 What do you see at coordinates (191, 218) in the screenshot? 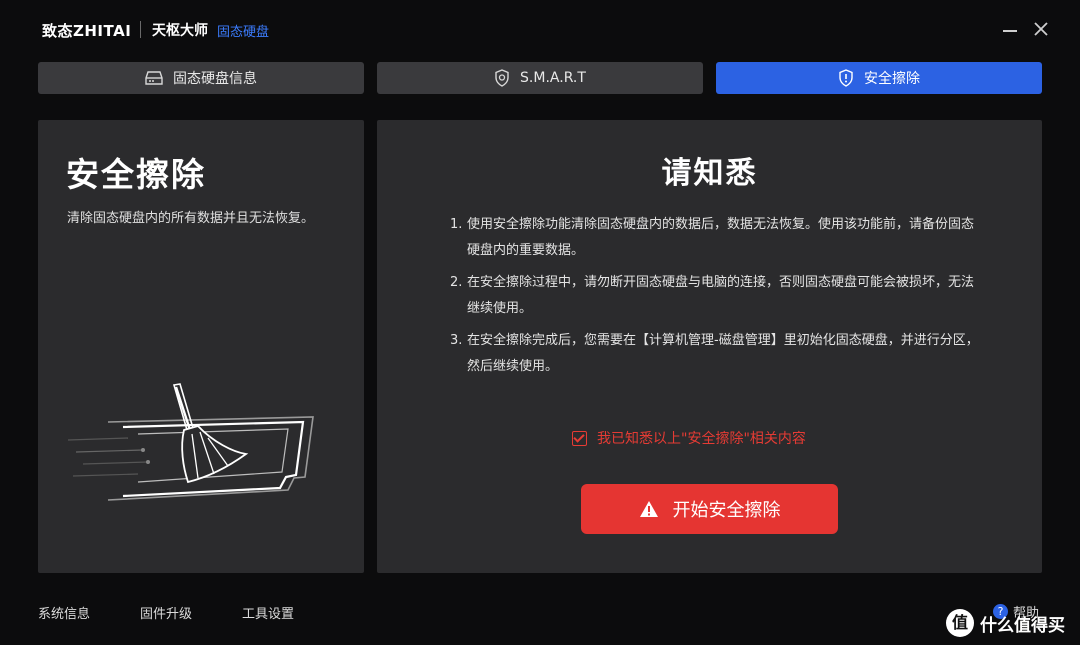
I see `feature-description: 清除固态硬盘内的所有数据并且无法恢复。` at bounding box center [191, 218].